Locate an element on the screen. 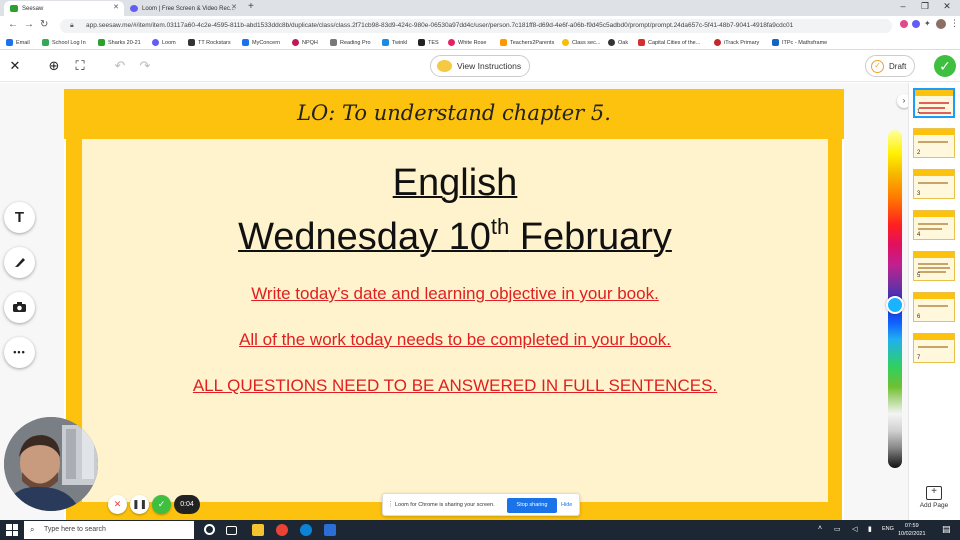 The height and width of the screenshot is (540, 960). draft-button: ✓ Draft is located at coordinates (890, 66).